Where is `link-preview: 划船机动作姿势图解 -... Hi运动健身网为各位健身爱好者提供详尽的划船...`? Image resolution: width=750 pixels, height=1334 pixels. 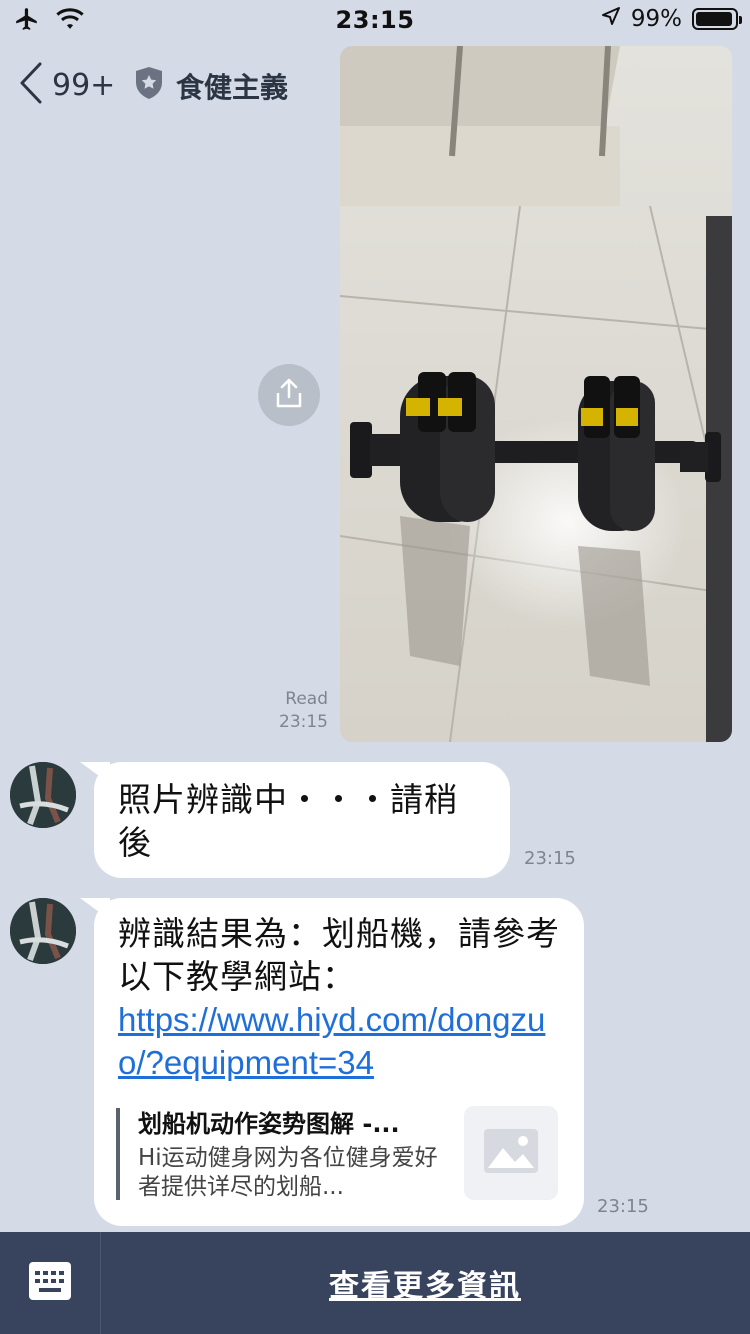
link-preview: 划船机动作姿势图解 -... Hi运动健身网为各位健身爱好者提供详尽的划船... is located at coordinates (337, 1152).